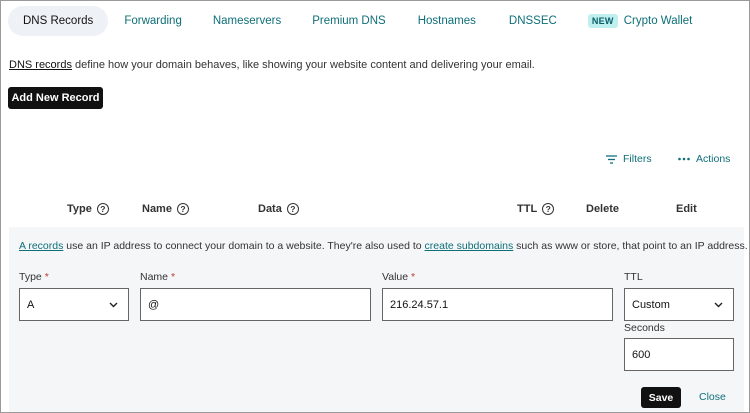  I want to click on column-ttl: TTL ?, so click(536, 209).